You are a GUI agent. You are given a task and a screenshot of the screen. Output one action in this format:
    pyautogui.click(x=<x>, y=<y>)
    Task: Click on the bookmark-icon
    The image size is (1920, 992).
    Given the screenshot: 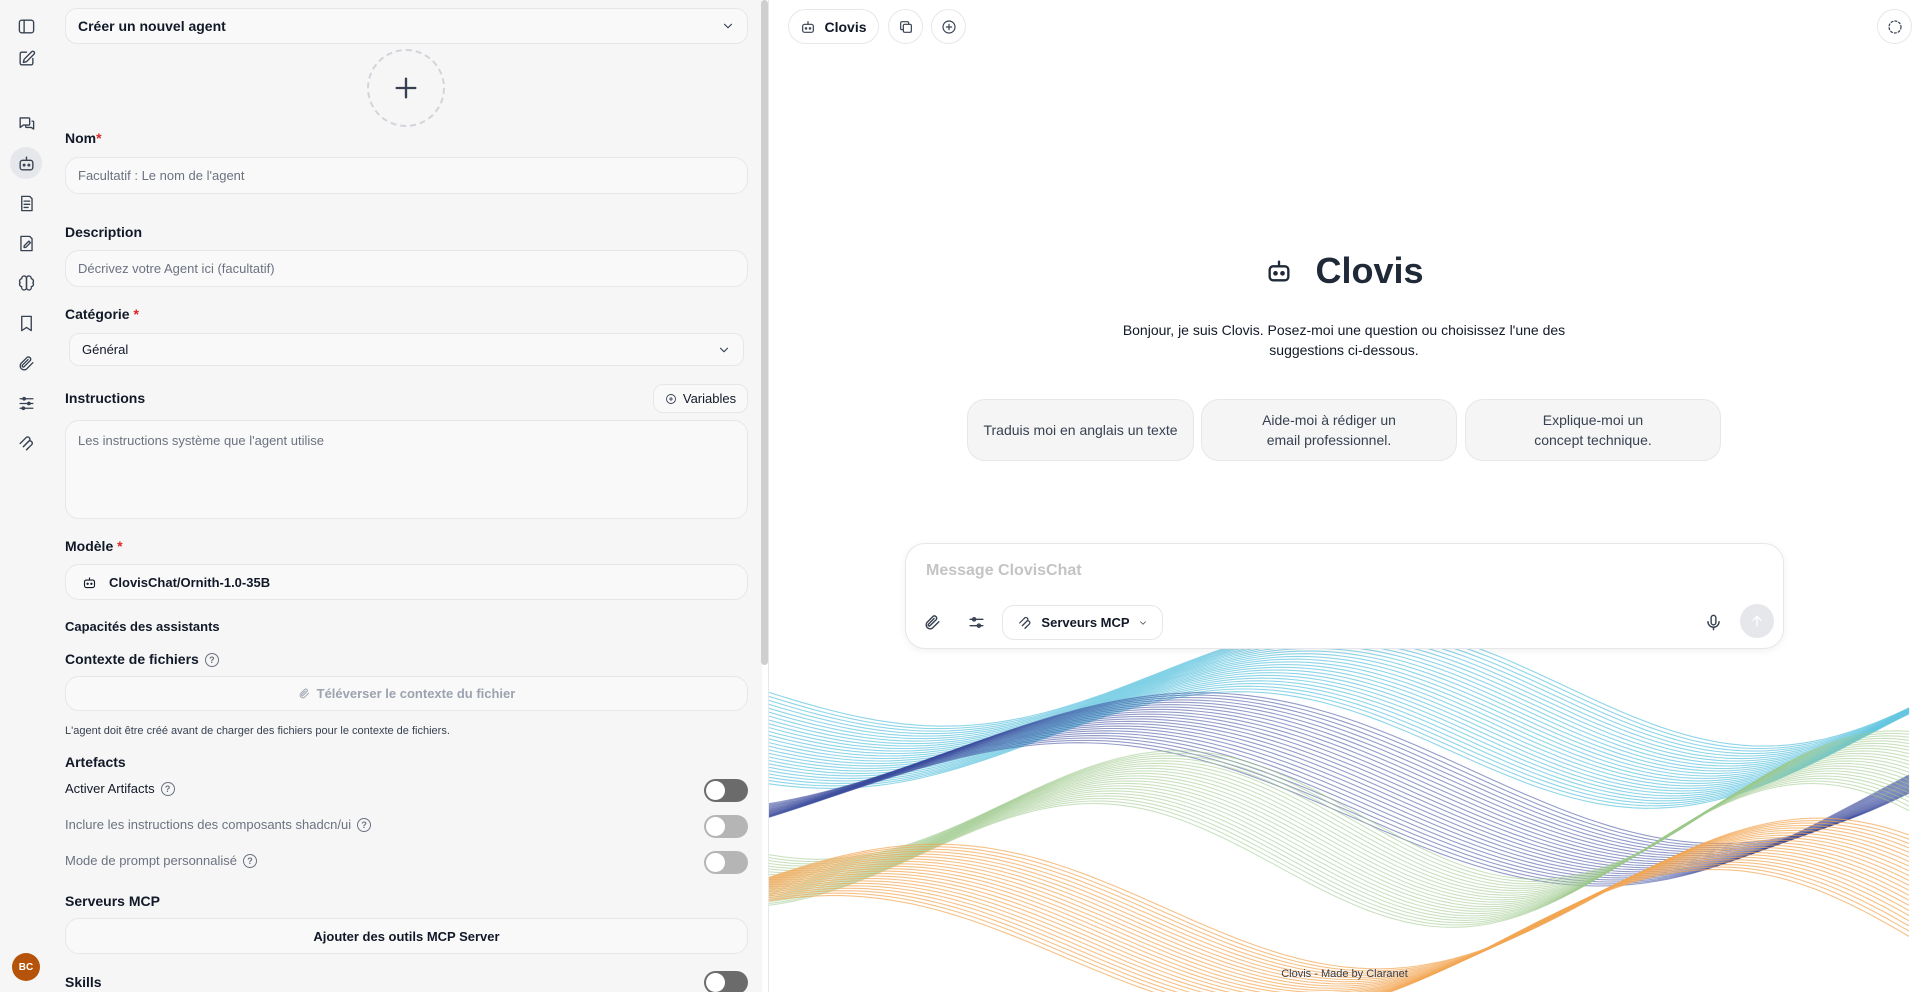 What is the action you would take?
    pyautogui.click(x=26, y=323)
    